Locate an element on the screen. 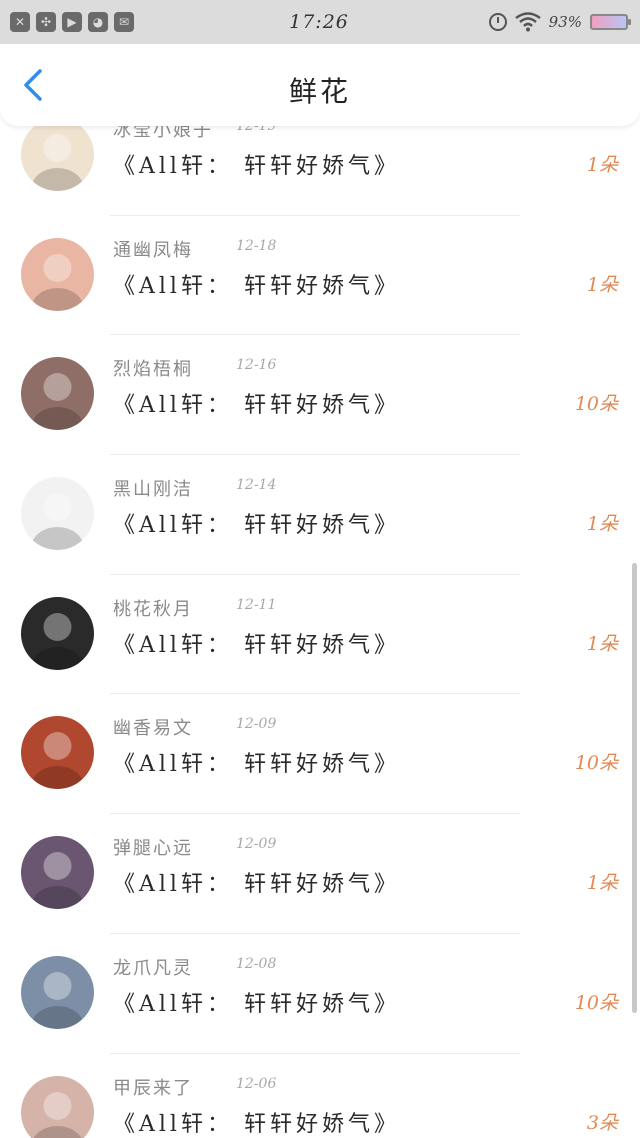 The height and width of the screenshot is (1138, 640). status-bar: ✕ ✣ ▶ ◕ ✉ 17:26 93% is located at coordinates (320, 22).